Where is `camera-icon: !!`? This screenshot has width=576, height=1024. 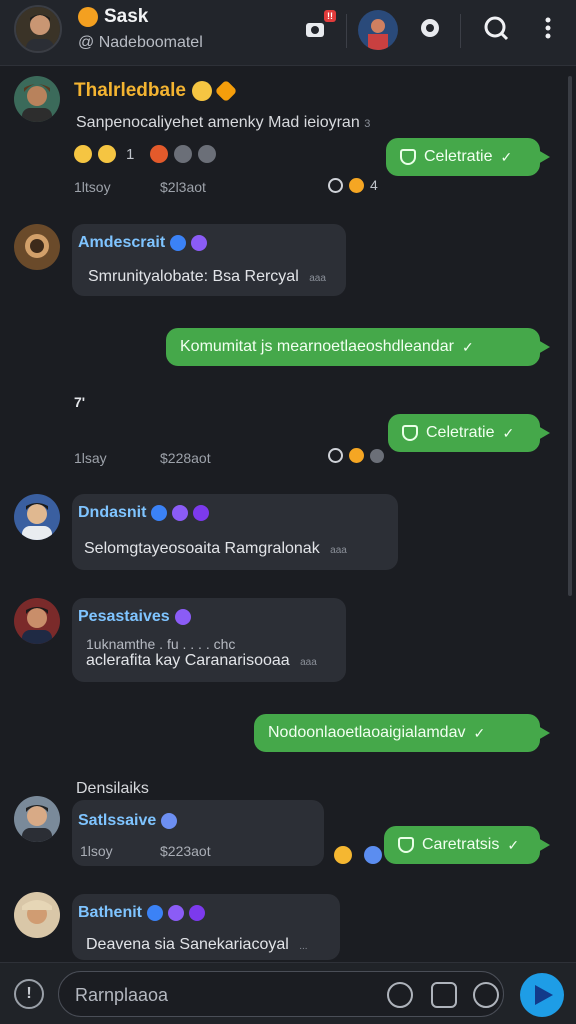
camera-icon: !! is located at coordinates (319, 26).